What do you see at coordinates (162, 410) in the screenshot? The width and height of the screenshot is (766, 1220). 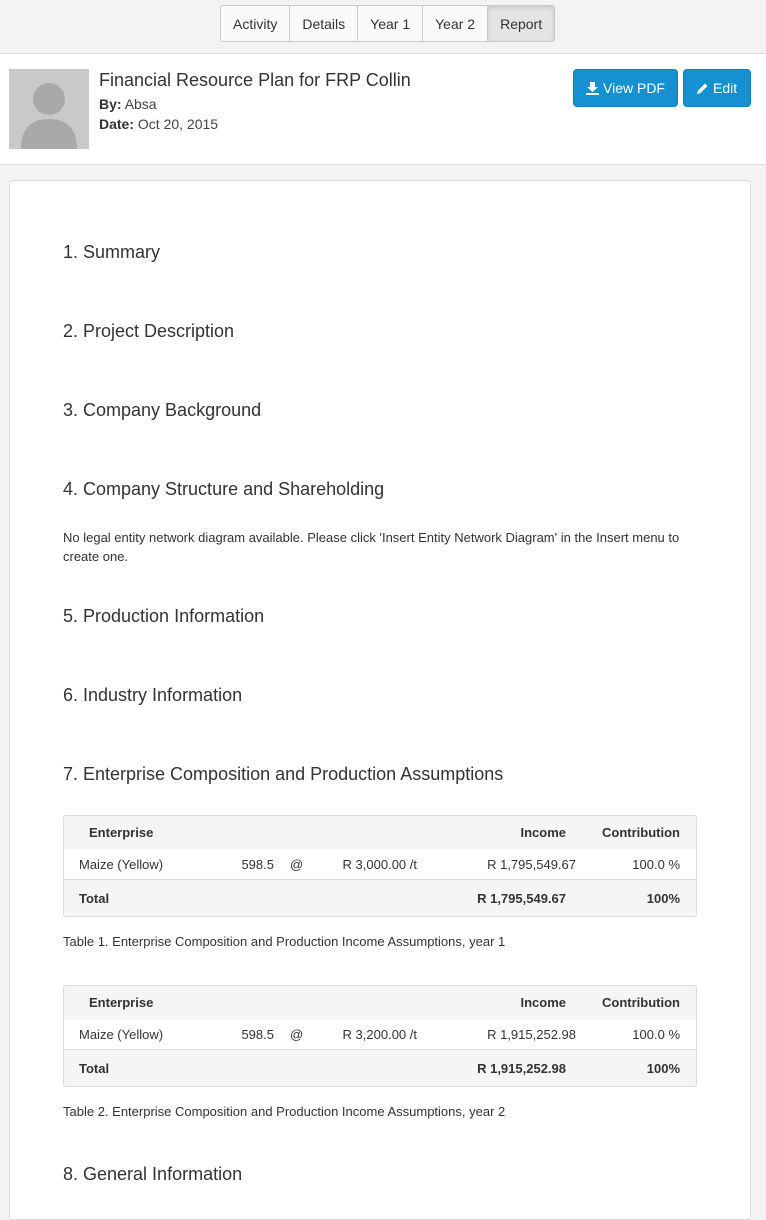 I see `section-heading: 3. Company Background` at bounding box center [162, 410].